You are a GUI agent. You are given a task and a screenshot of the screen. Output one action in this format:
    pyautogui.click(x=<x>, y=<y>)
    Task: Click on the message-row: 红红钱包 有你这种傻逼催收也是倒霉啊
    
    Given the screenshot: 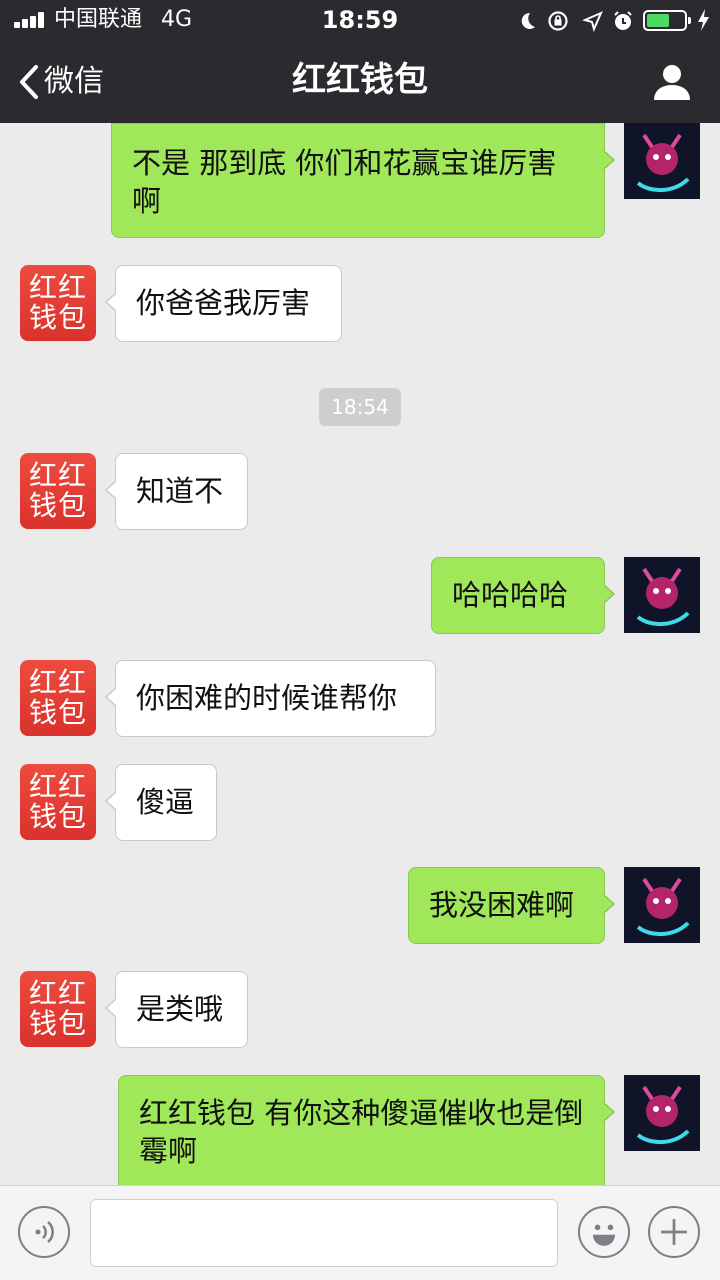 What is the action you would take?
    pyautogui.click(x=360, y=1130)
    